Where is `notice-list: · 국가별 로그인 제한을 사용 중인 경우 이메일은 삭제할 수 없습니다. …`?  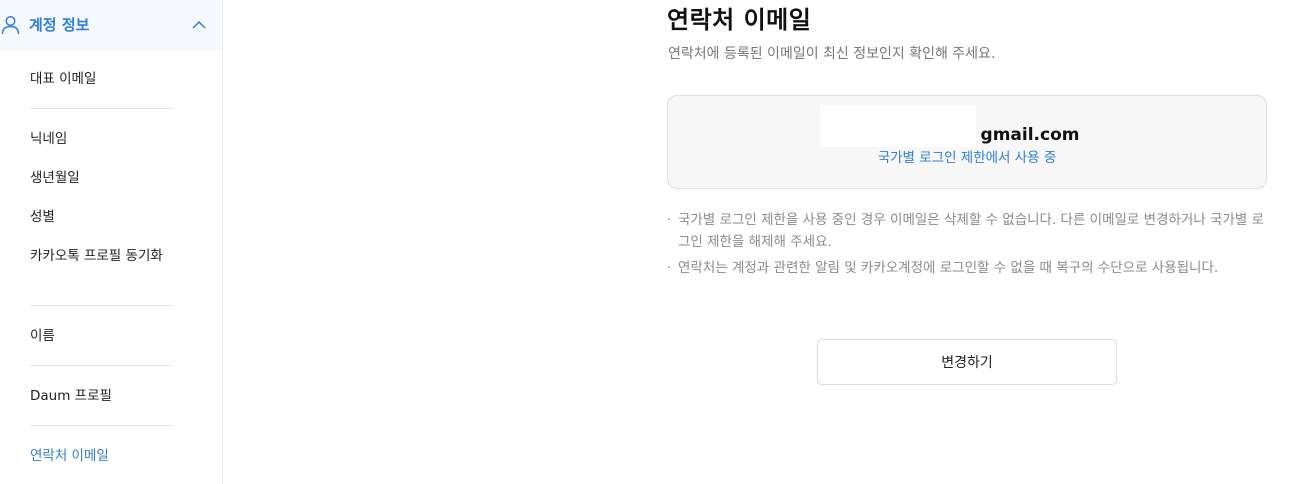 notice-list: · 국가별 로그인 제한을 사용 중인 경우 이메일은 삭제할 수 없습니다. … is located at coordinates (967, 246).